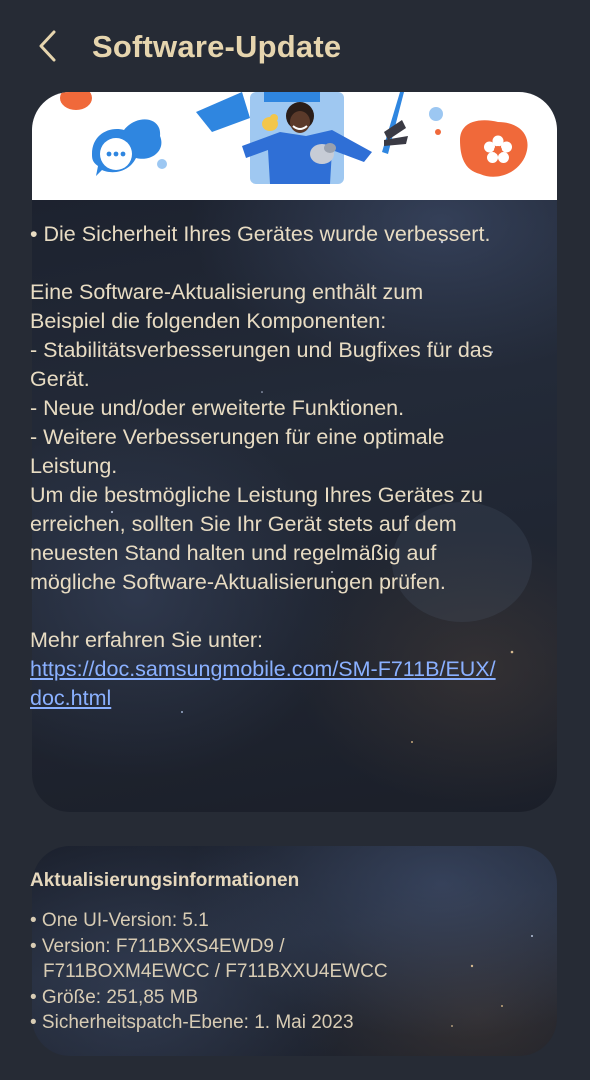 Image resolution: width=590 pixels, height=1080 pixels. I want to click on update-banner-illustration, so click(294, 146).